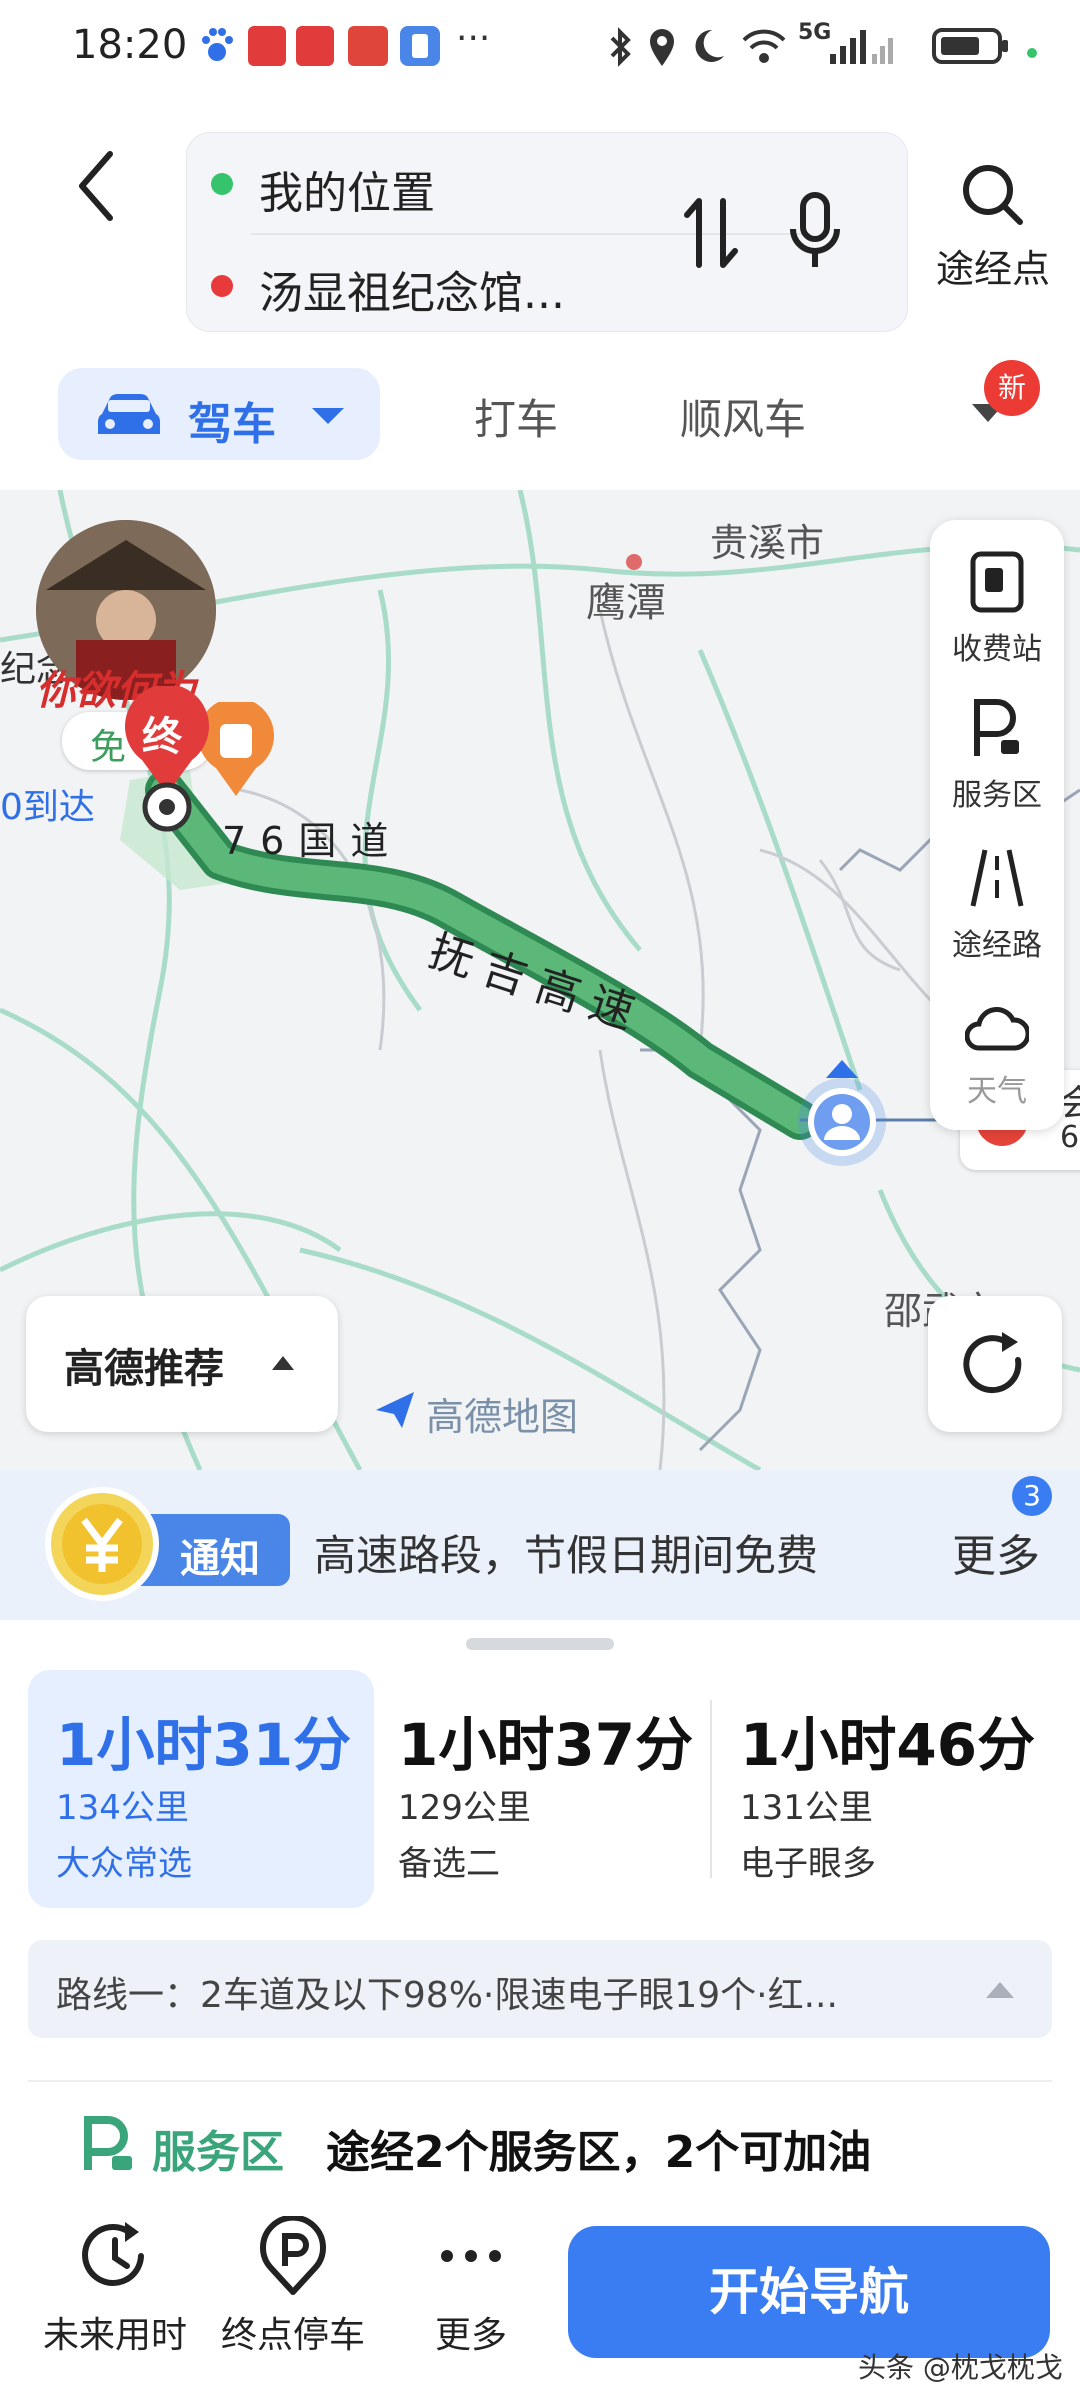 This screenshot has height=2400, width=1080. I want to click on service-area-button: 服务区, so click(997, 755).